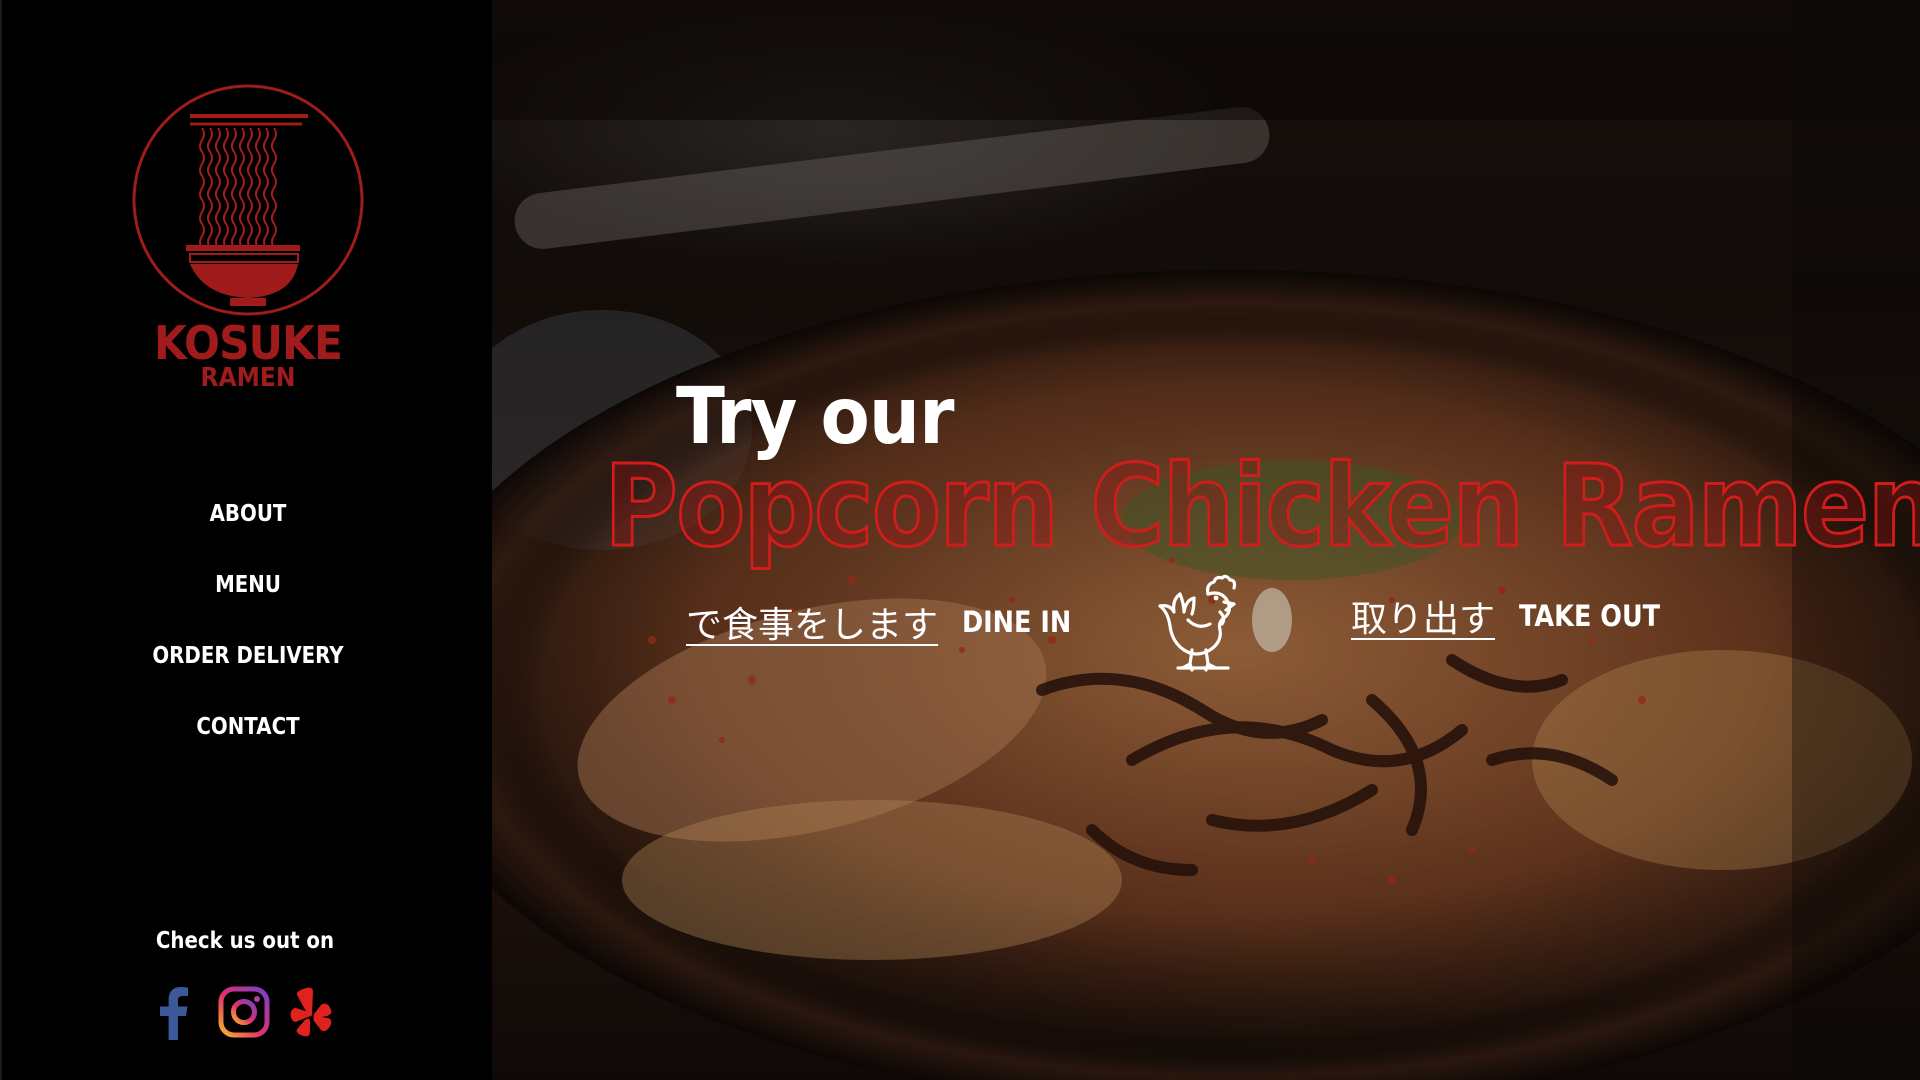 This screenshot has height=1080, width=1920. What do you see at coordinates (1261, 507) in the screenshot?
I see `hero-headline: Popcorn Chicken Ramen` at bounding box center [1261, 507].